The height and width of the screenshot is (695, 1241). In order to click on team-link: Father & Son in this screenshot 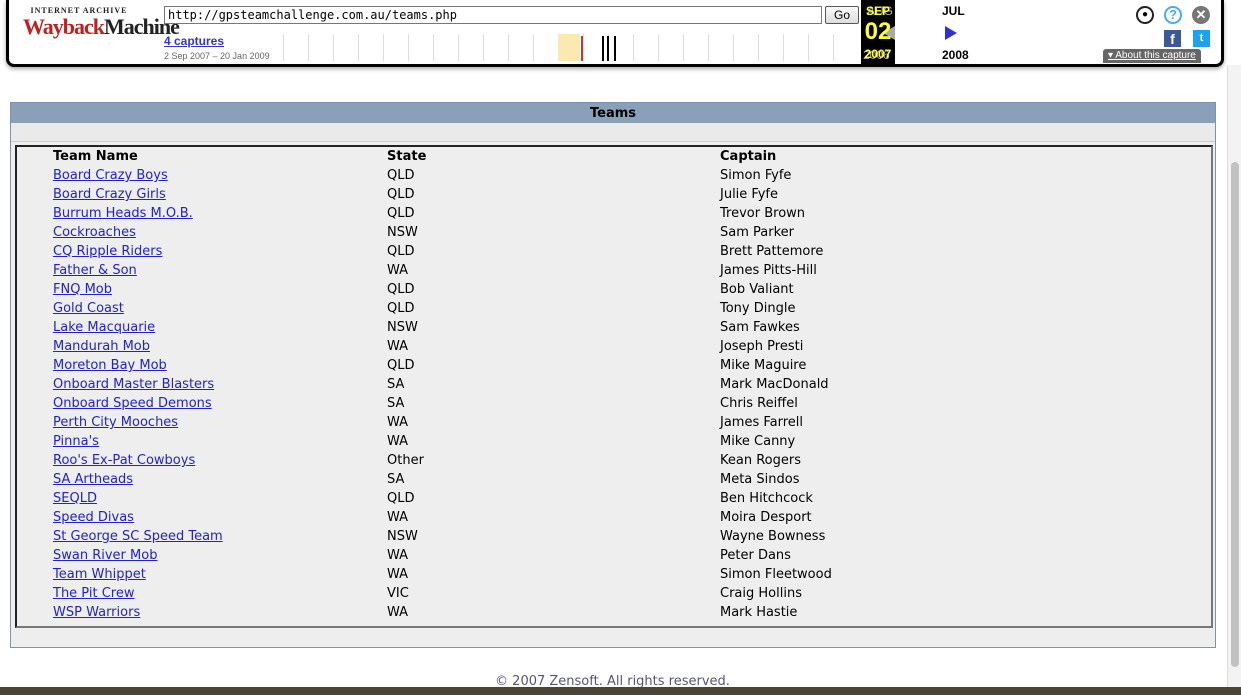, I will do `click(95, 270)`.